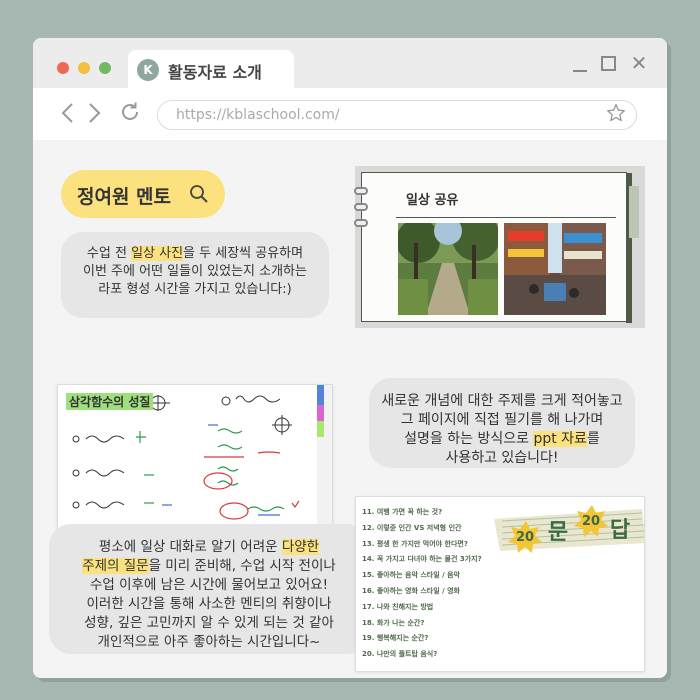 The width and height of the screenshot is (700, 700). What do you see at coordinates (558, 532) in the screenshot?
I see `banner-char-1: 문` at bounding box center [558, 532].